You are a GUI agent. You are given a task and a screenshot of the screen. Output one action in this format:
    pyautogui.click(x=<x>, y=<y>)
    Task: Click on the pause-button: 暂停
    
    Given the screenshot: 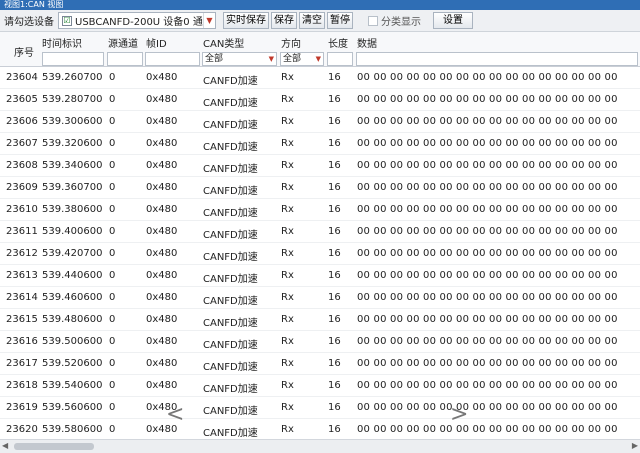 What is the action you would take?
    pyautogui.click(x=340, y=20)
    